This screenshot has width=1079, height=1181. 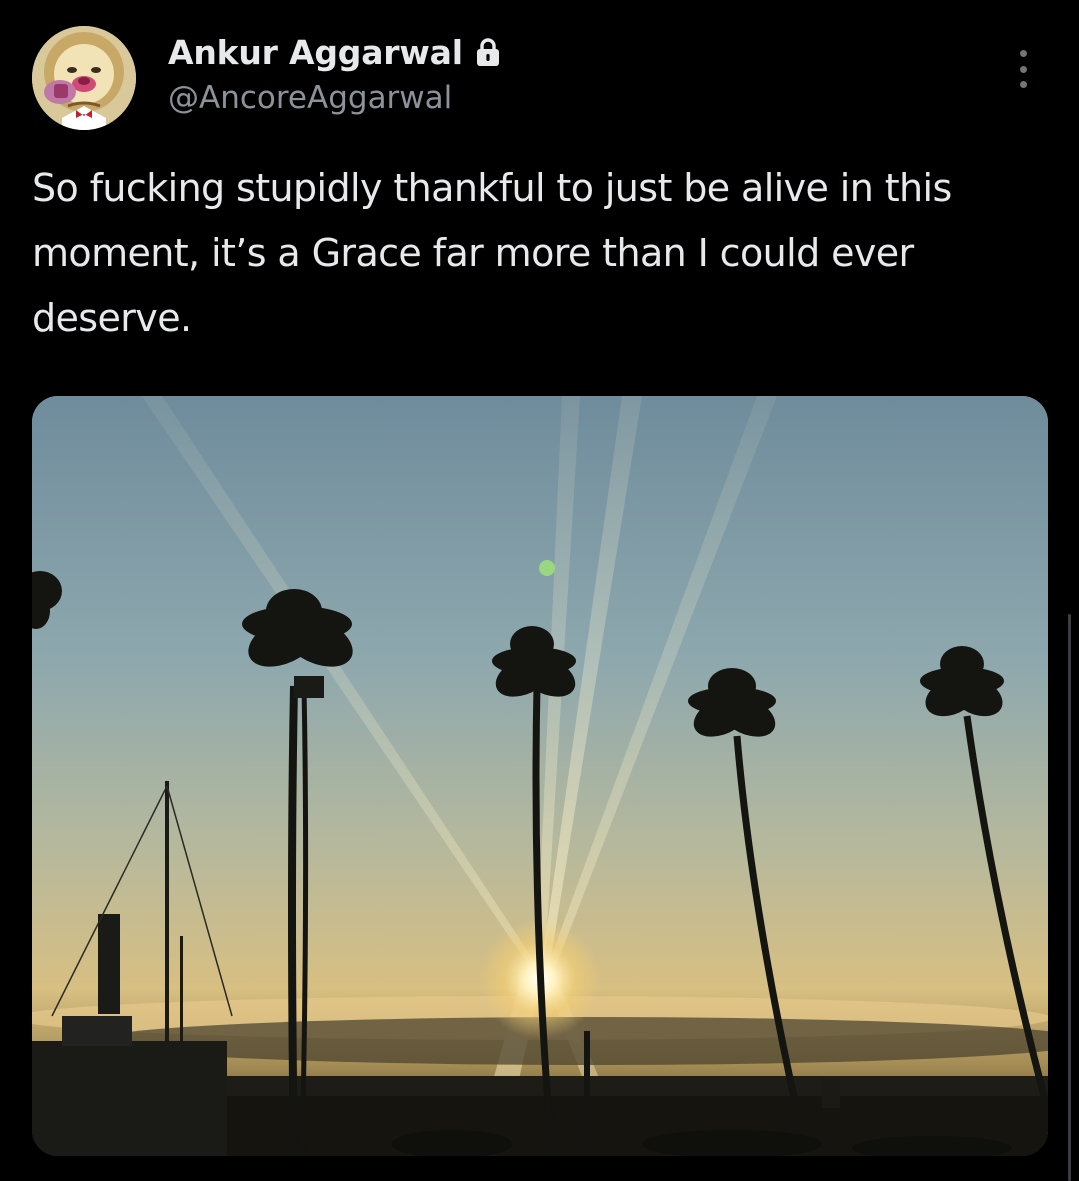 I want to click on user-handle: @AncoreAggarwal, so click(x=310, y=98).